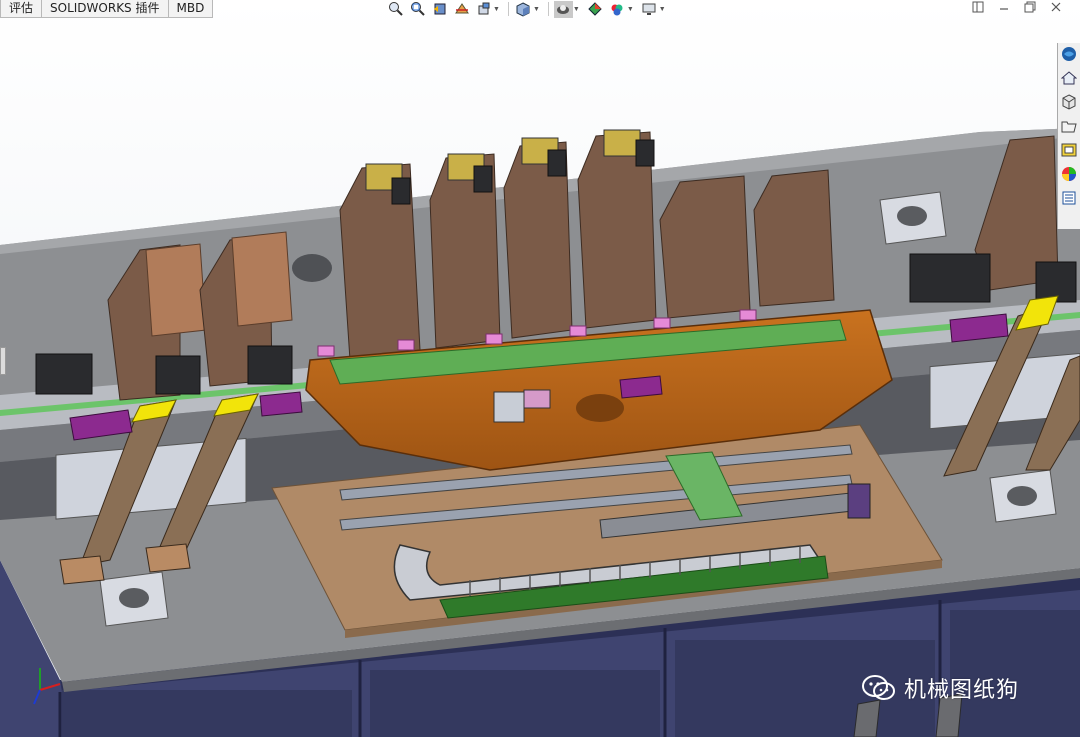 The image size is (1080, 737). I want to click on heads-up-view-toolbar: ▼ ▼ ▼ ▼ ▼, so click(527, 9).